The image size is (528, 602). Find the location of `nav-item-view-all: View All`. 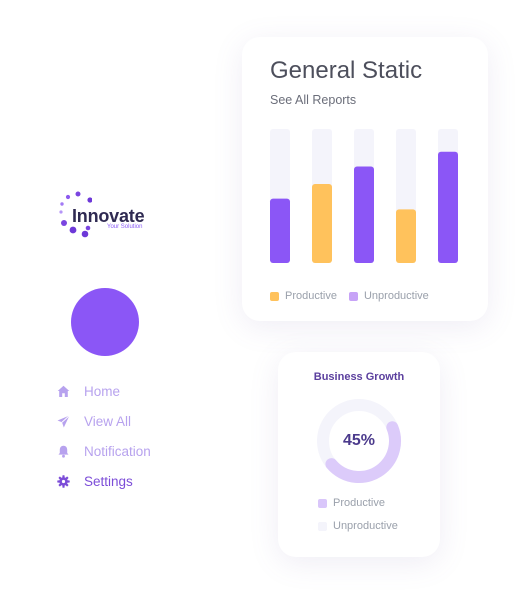

nav-item-view-all: View All is located at coordinates (126, 421).